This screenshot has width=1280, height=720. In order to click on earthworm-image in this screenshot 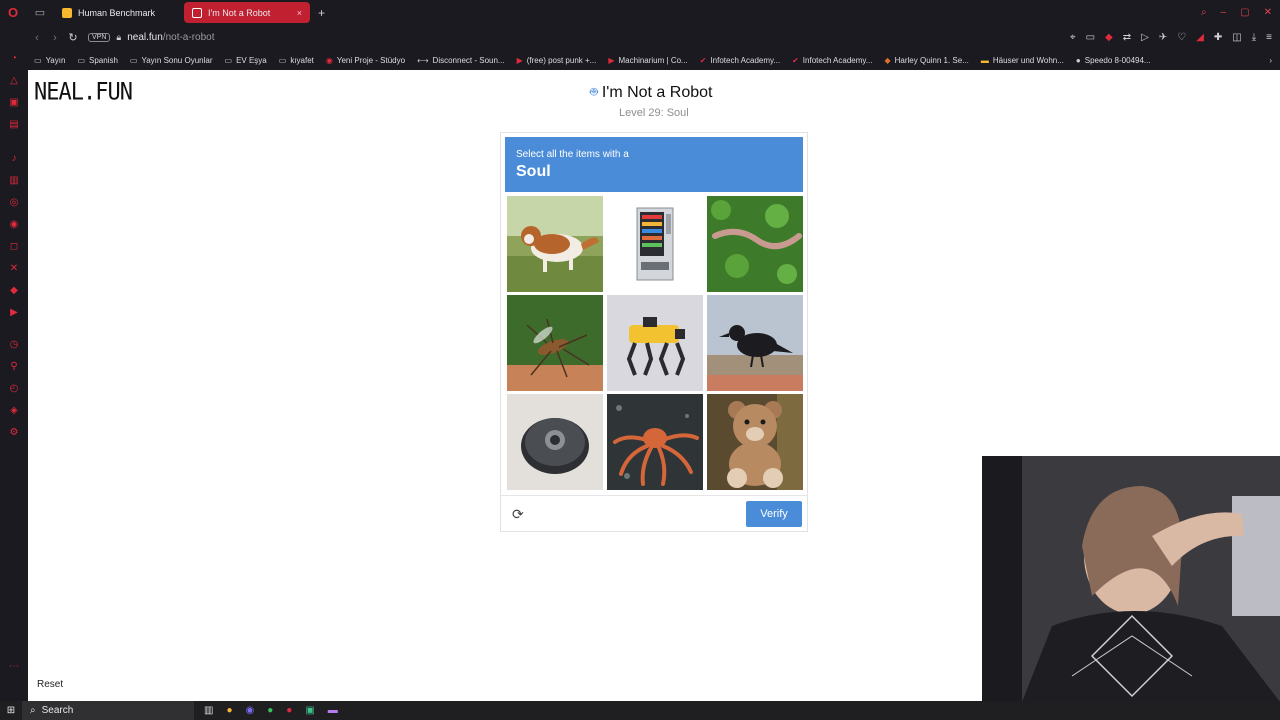, I will do `click(755, 244)`.